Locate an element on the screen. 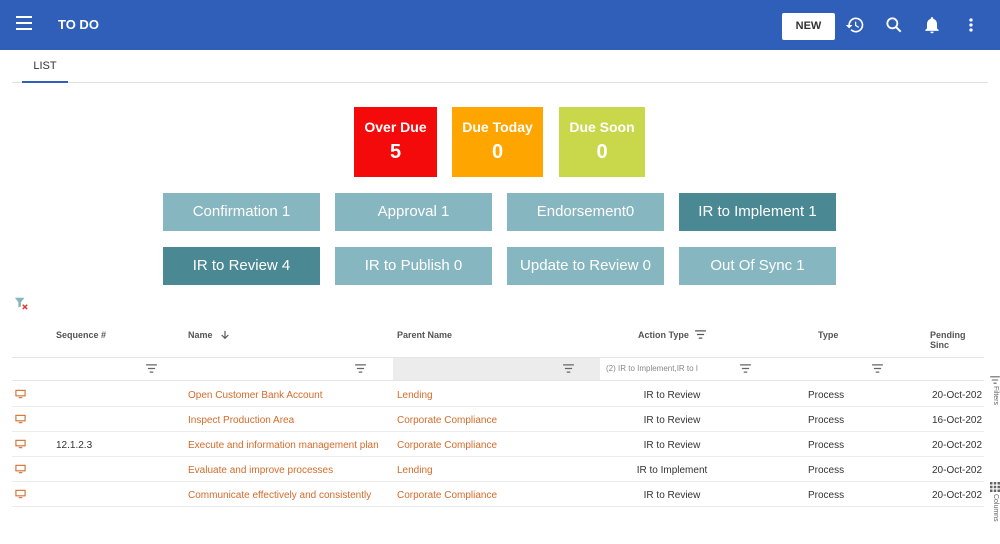 This screenshot has width=1000, height=544. over-due-card: Over Due 5 is located at coordinates (395, 142).